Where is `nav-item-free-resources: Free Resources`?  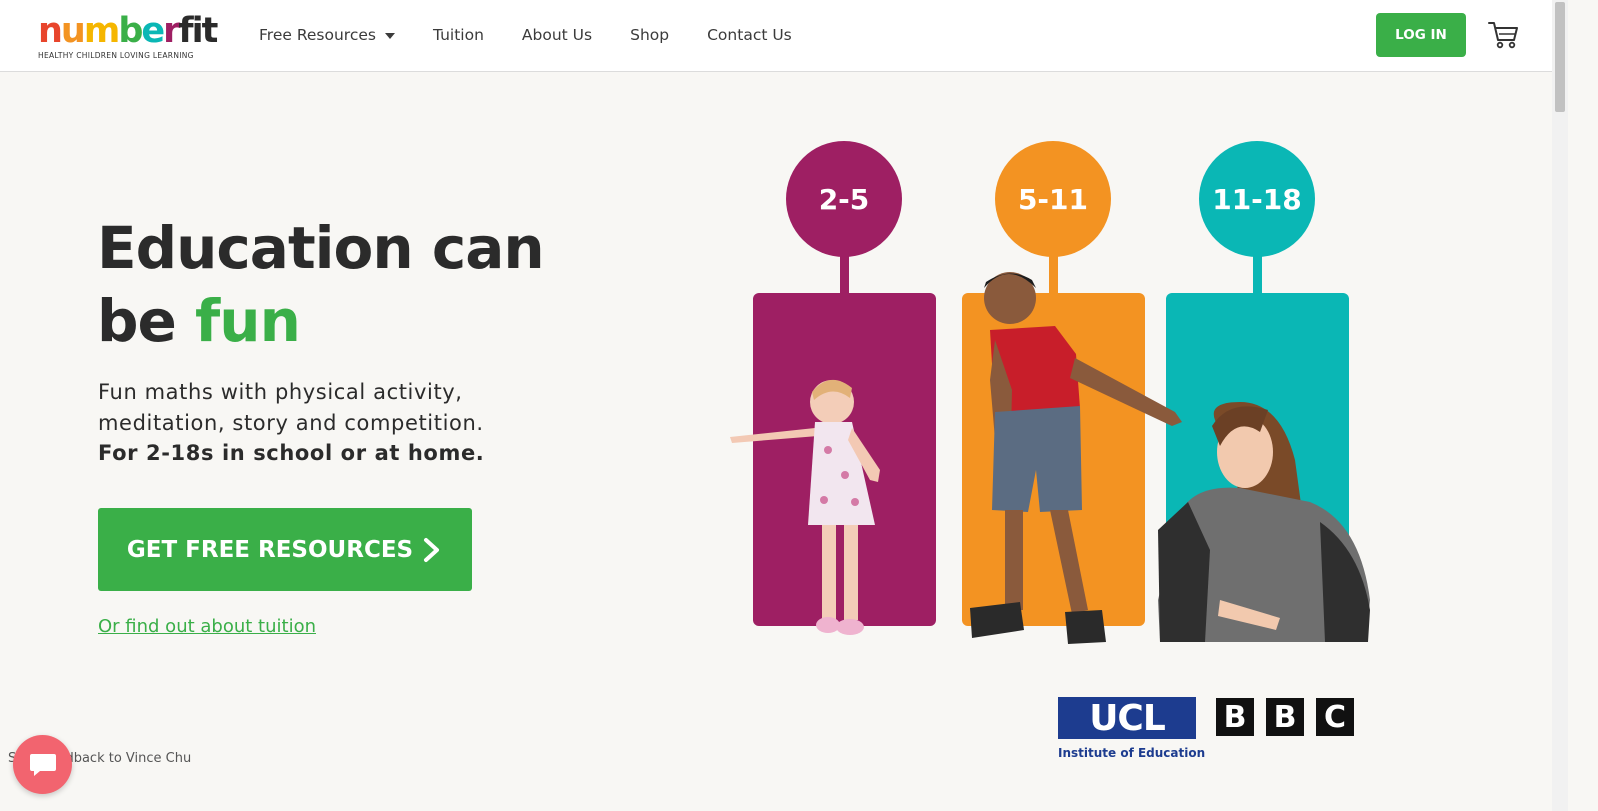 nav-item-free-resources: Free Resources is located at coordinates (327, 35).